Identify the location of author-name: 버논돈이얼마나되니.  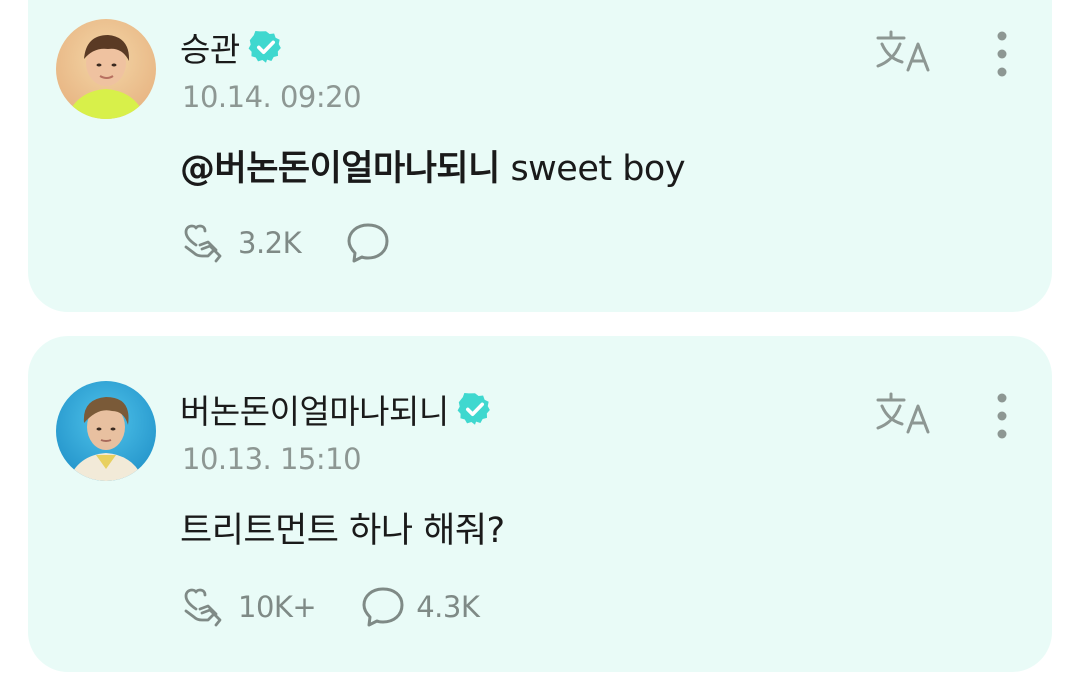
(314, 409).